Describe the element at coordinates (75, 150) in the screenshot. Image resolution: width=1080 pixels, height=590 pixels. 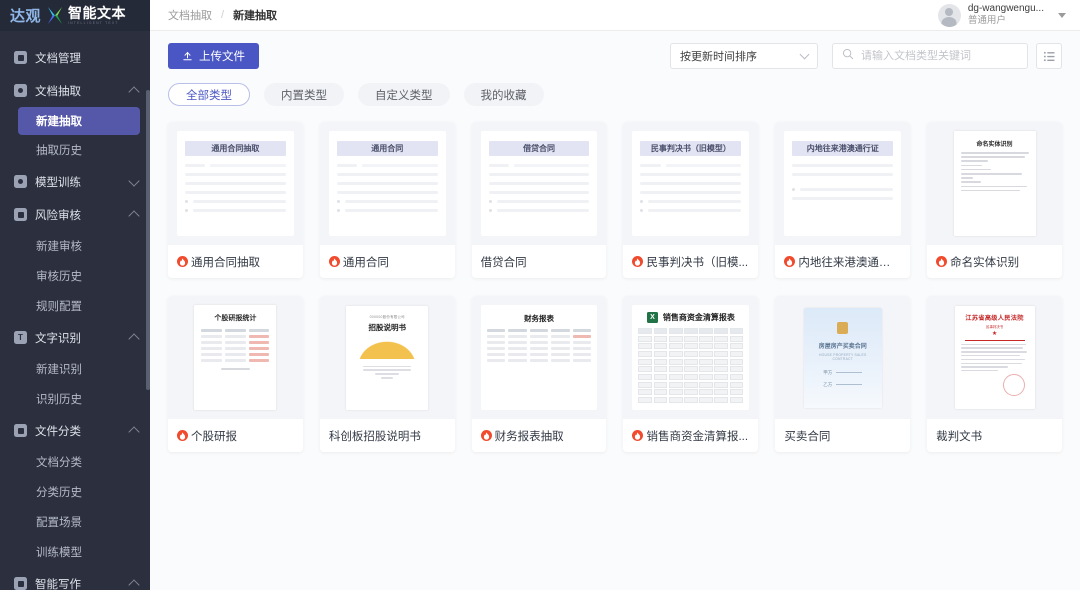
I see `sidebar-item-extract-history: 抽取历史` at that location.